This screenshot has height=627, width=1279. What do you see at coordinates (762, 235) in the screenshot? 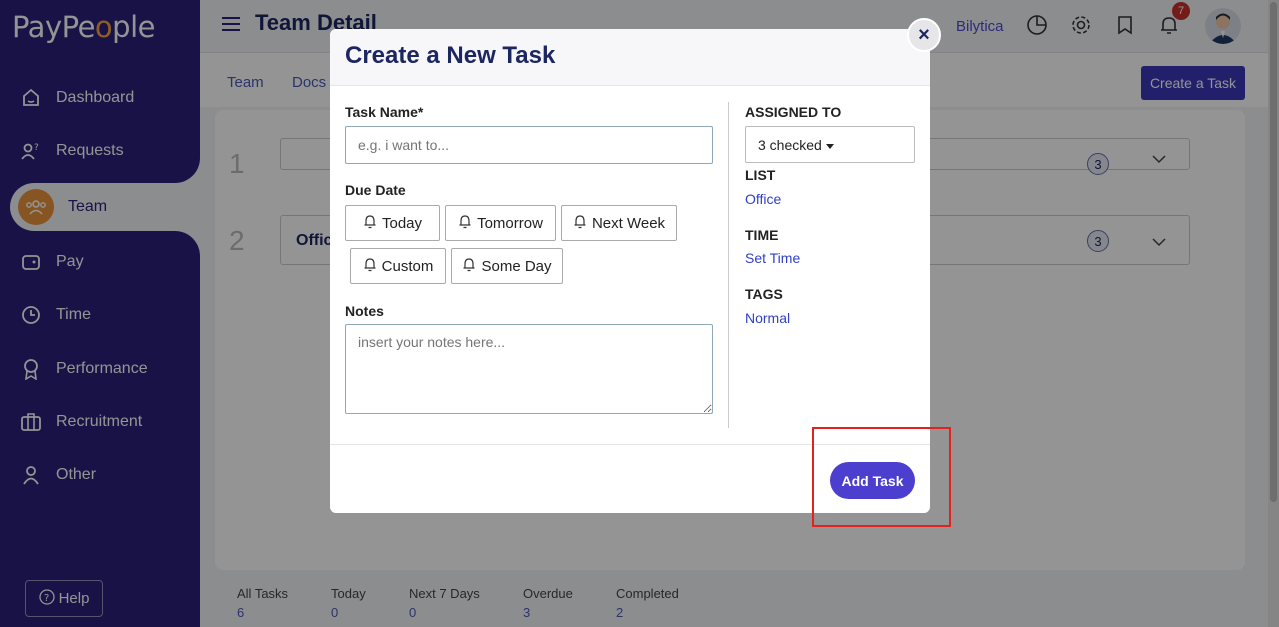
I see `time-label: TIME` at bounding box center [762, 235].